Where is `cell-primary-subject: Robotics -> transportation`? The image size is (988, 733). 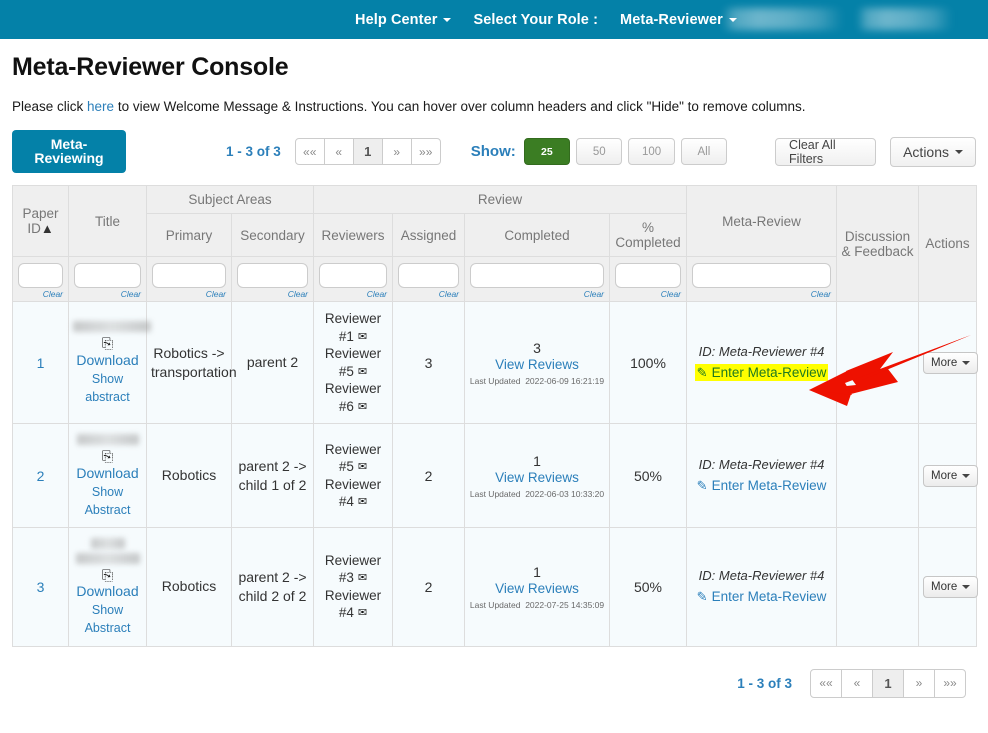 cell-primary-subject: Robotics -> transportation is located at coordinates (191, 362).